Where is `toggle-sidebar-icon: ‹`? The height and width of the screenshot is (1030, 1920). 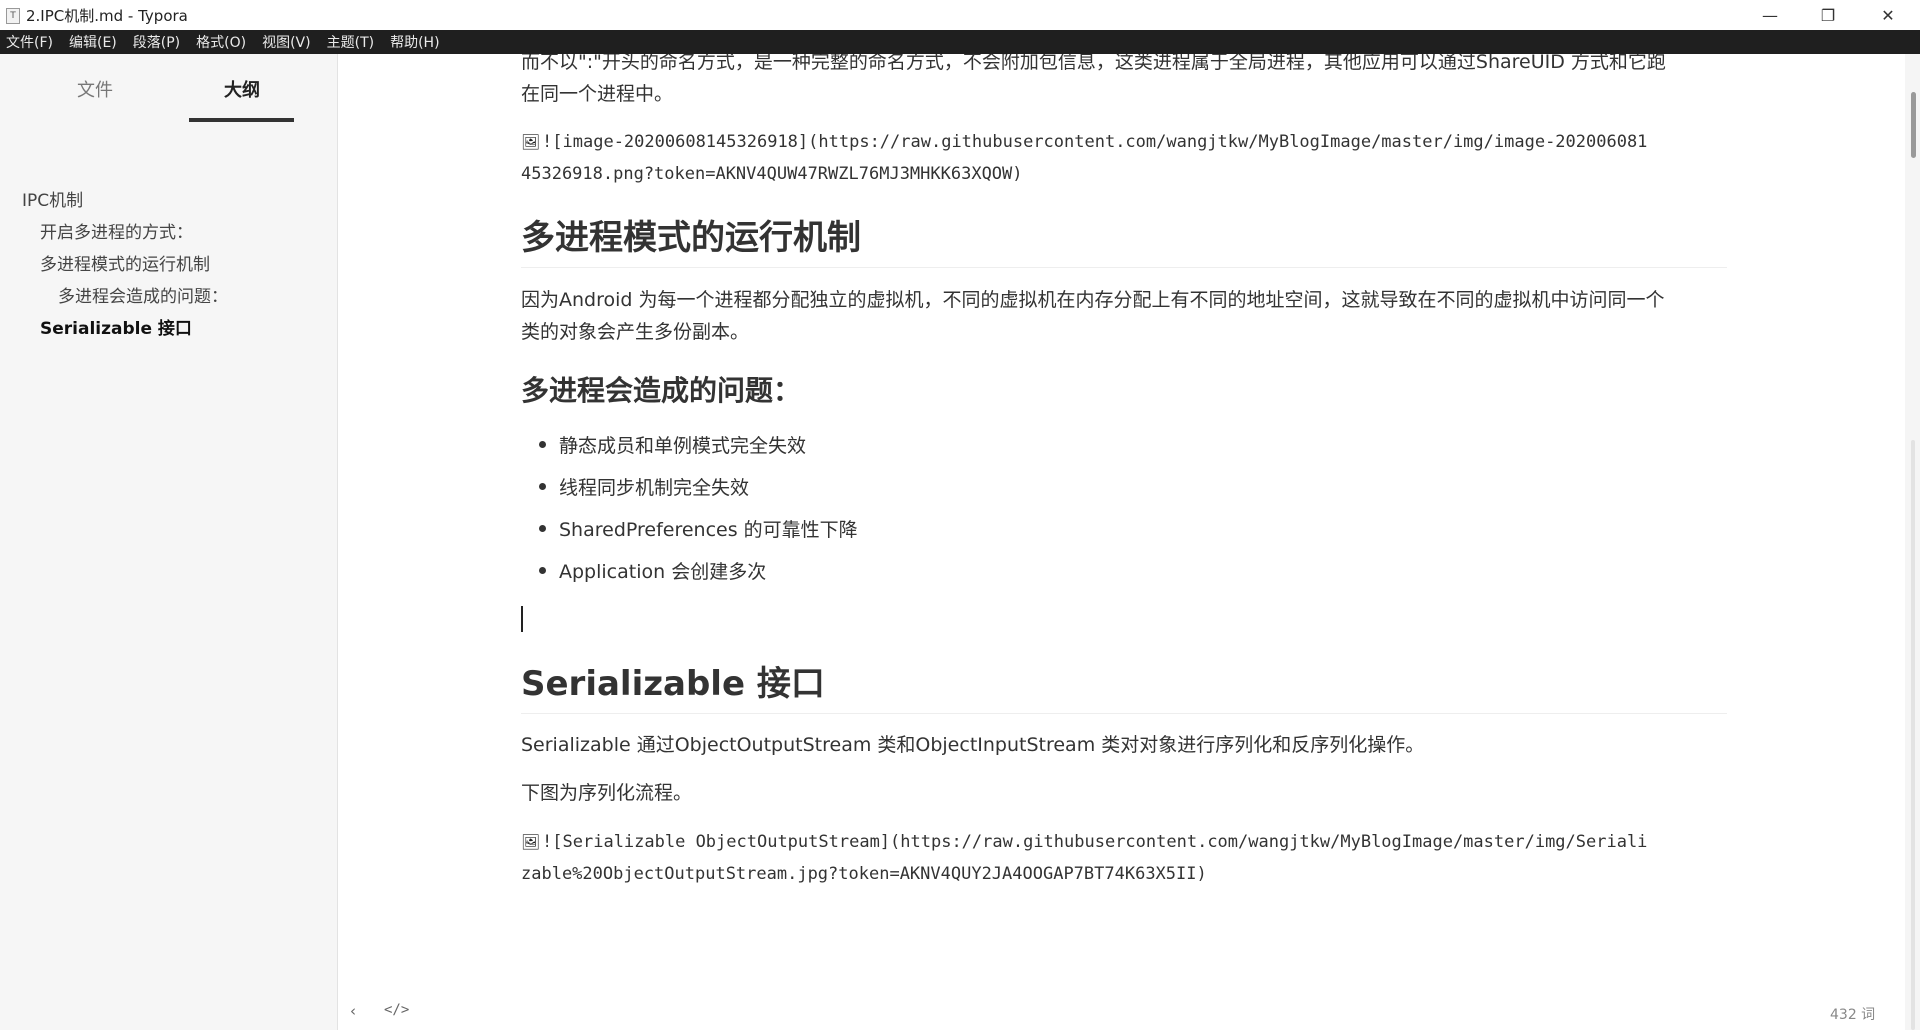 toggle-sidebar-icon: ‹ is located at coordinates (353, 1011).